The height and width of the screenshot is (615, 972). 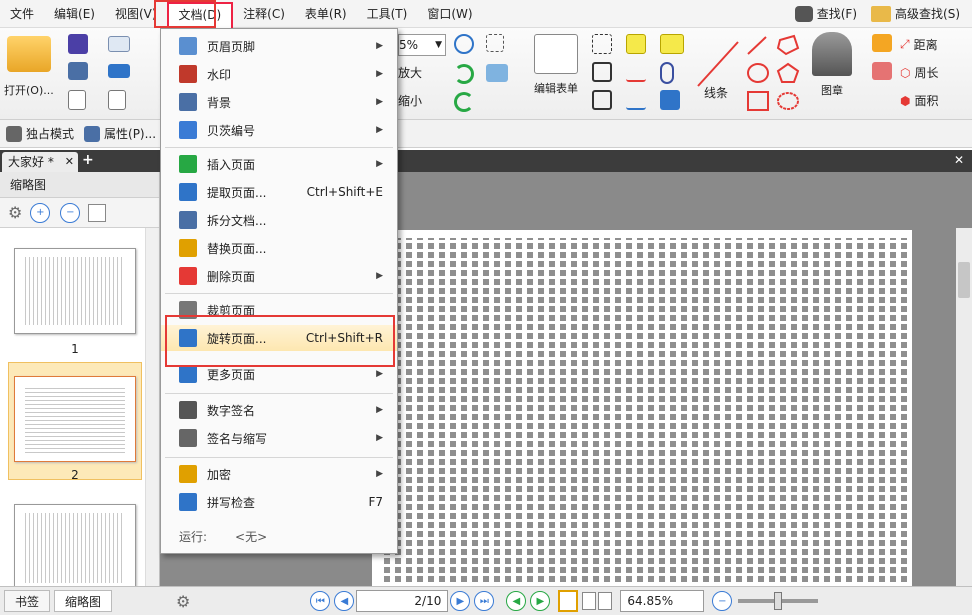 I want to click on save-icon, so click(x=78, y=44).